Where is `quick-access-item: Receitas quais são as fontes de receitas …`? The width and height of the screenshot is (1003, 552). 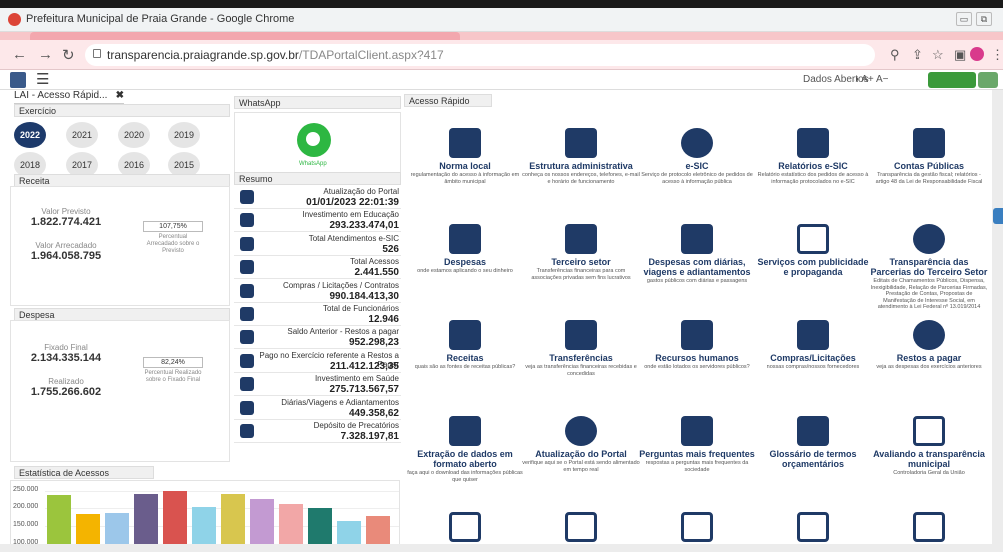 quick-access-item: Receitas quais são as fontes de receitas … is located at coordinates (465, 345).